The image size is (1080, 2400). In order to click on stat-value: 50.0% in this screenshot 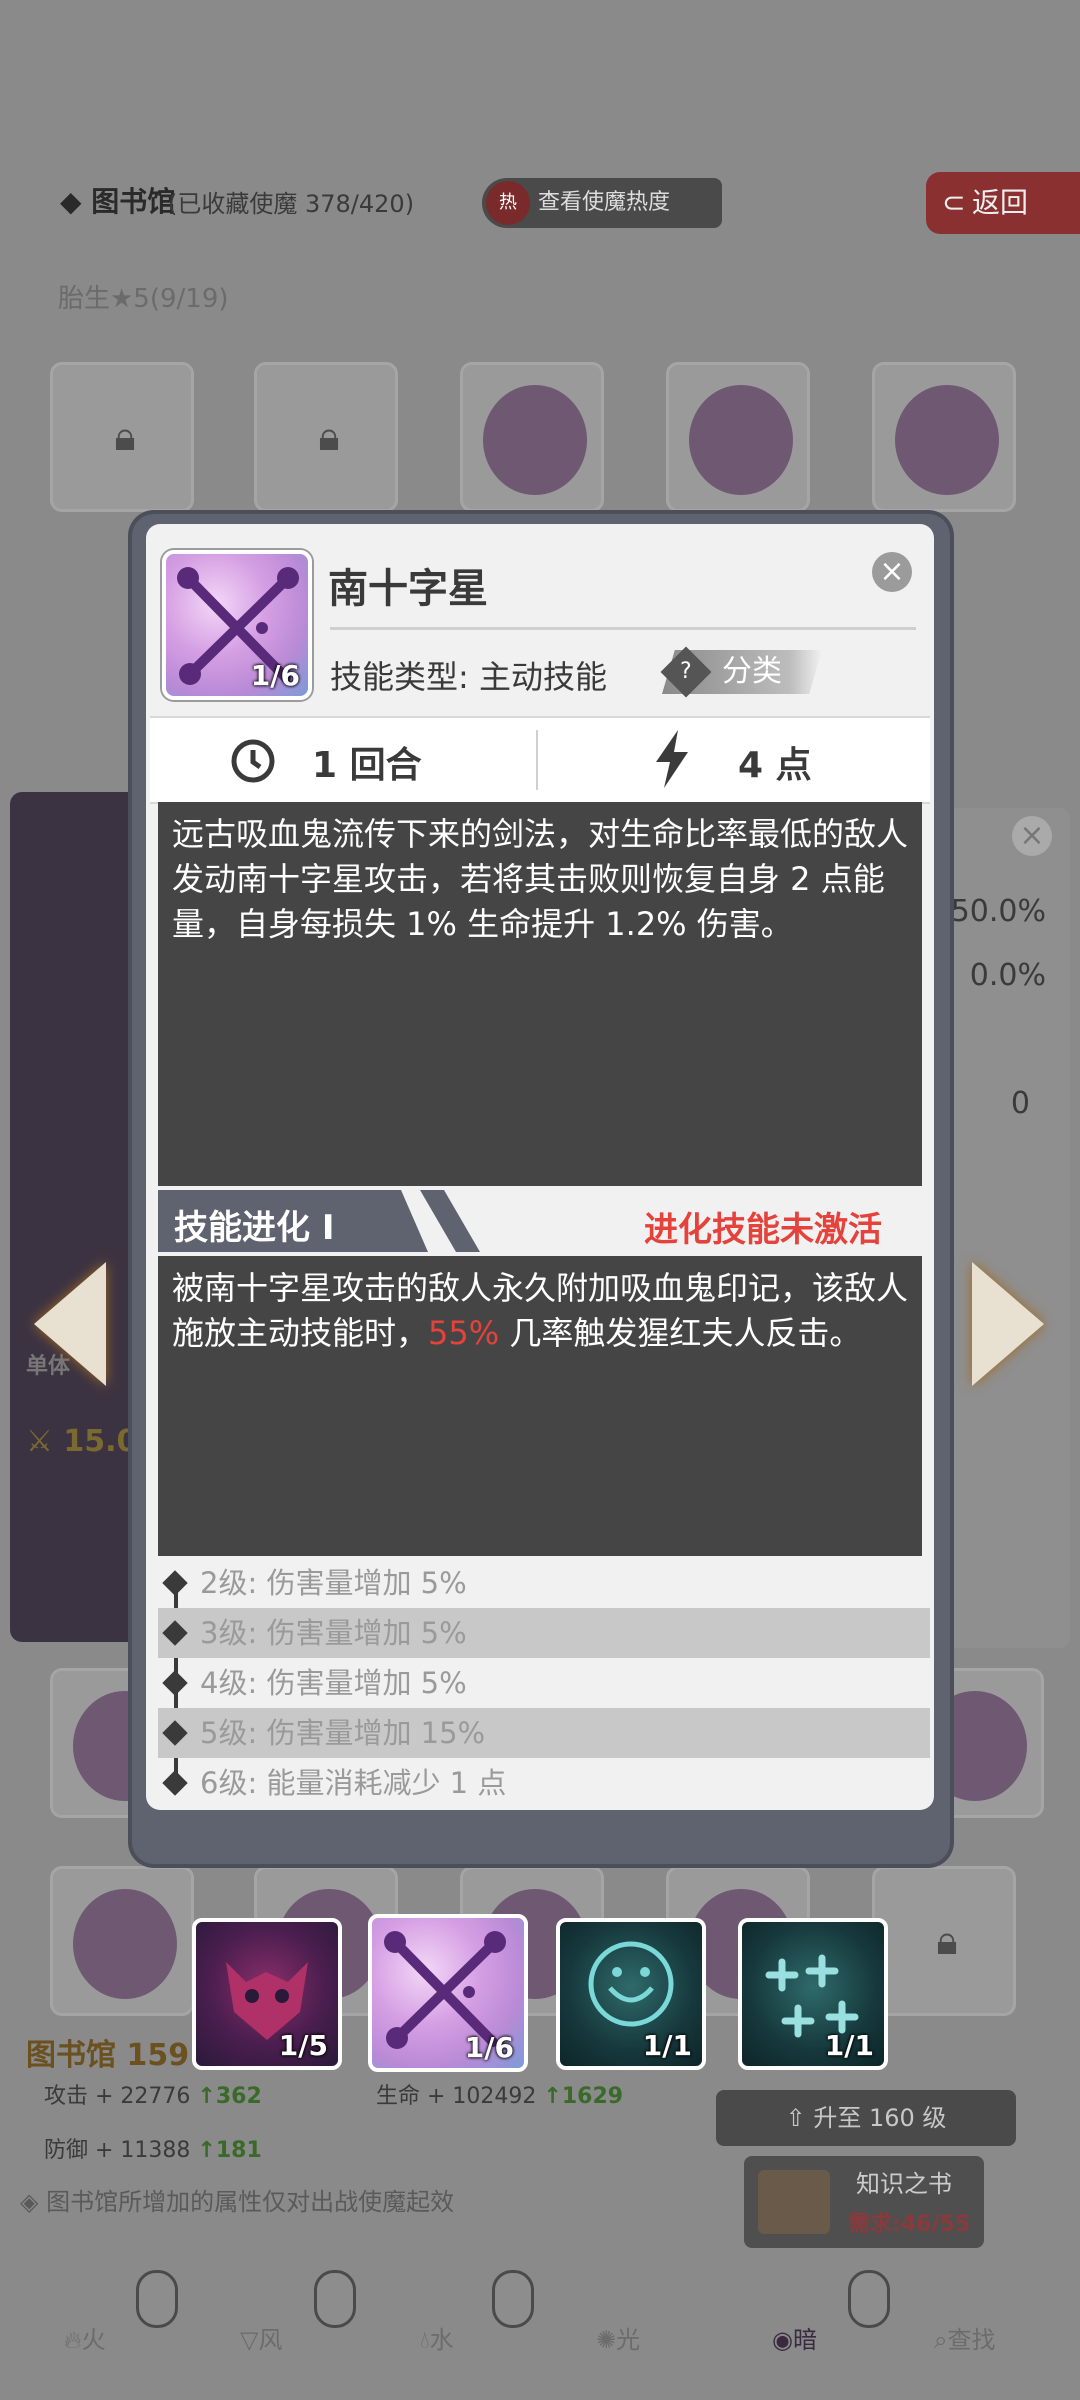, I will do `click(998, 911)`.